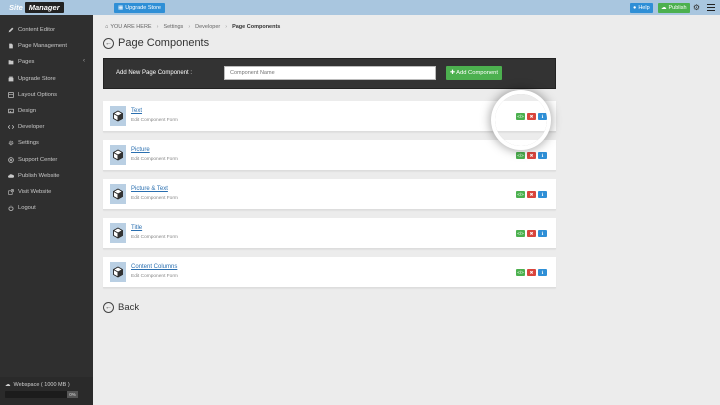  What do you see at coordinates (149, 189) in the screenshot?
I see `component-name-link: Picture & Text` at bounding box center [149, 189].